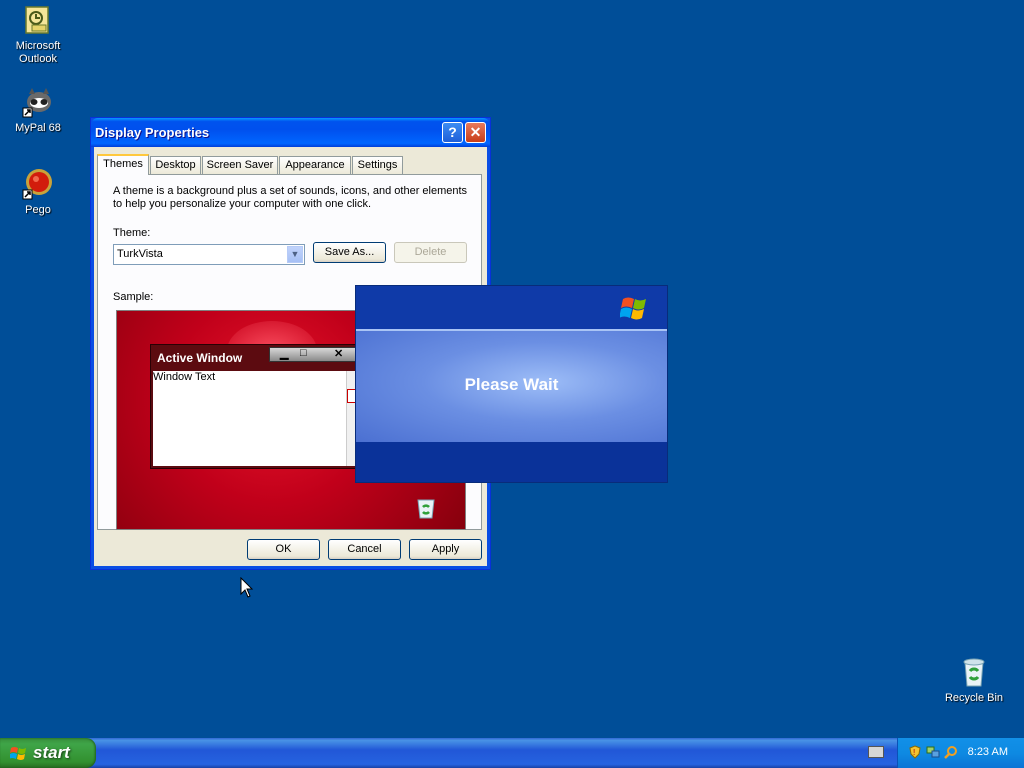 This screenshot has width=1024, height=768. What do you see at coordinates (430, 252) in the screenshot?
I see `delete-button: Delete` at bounding box center [430, 252].